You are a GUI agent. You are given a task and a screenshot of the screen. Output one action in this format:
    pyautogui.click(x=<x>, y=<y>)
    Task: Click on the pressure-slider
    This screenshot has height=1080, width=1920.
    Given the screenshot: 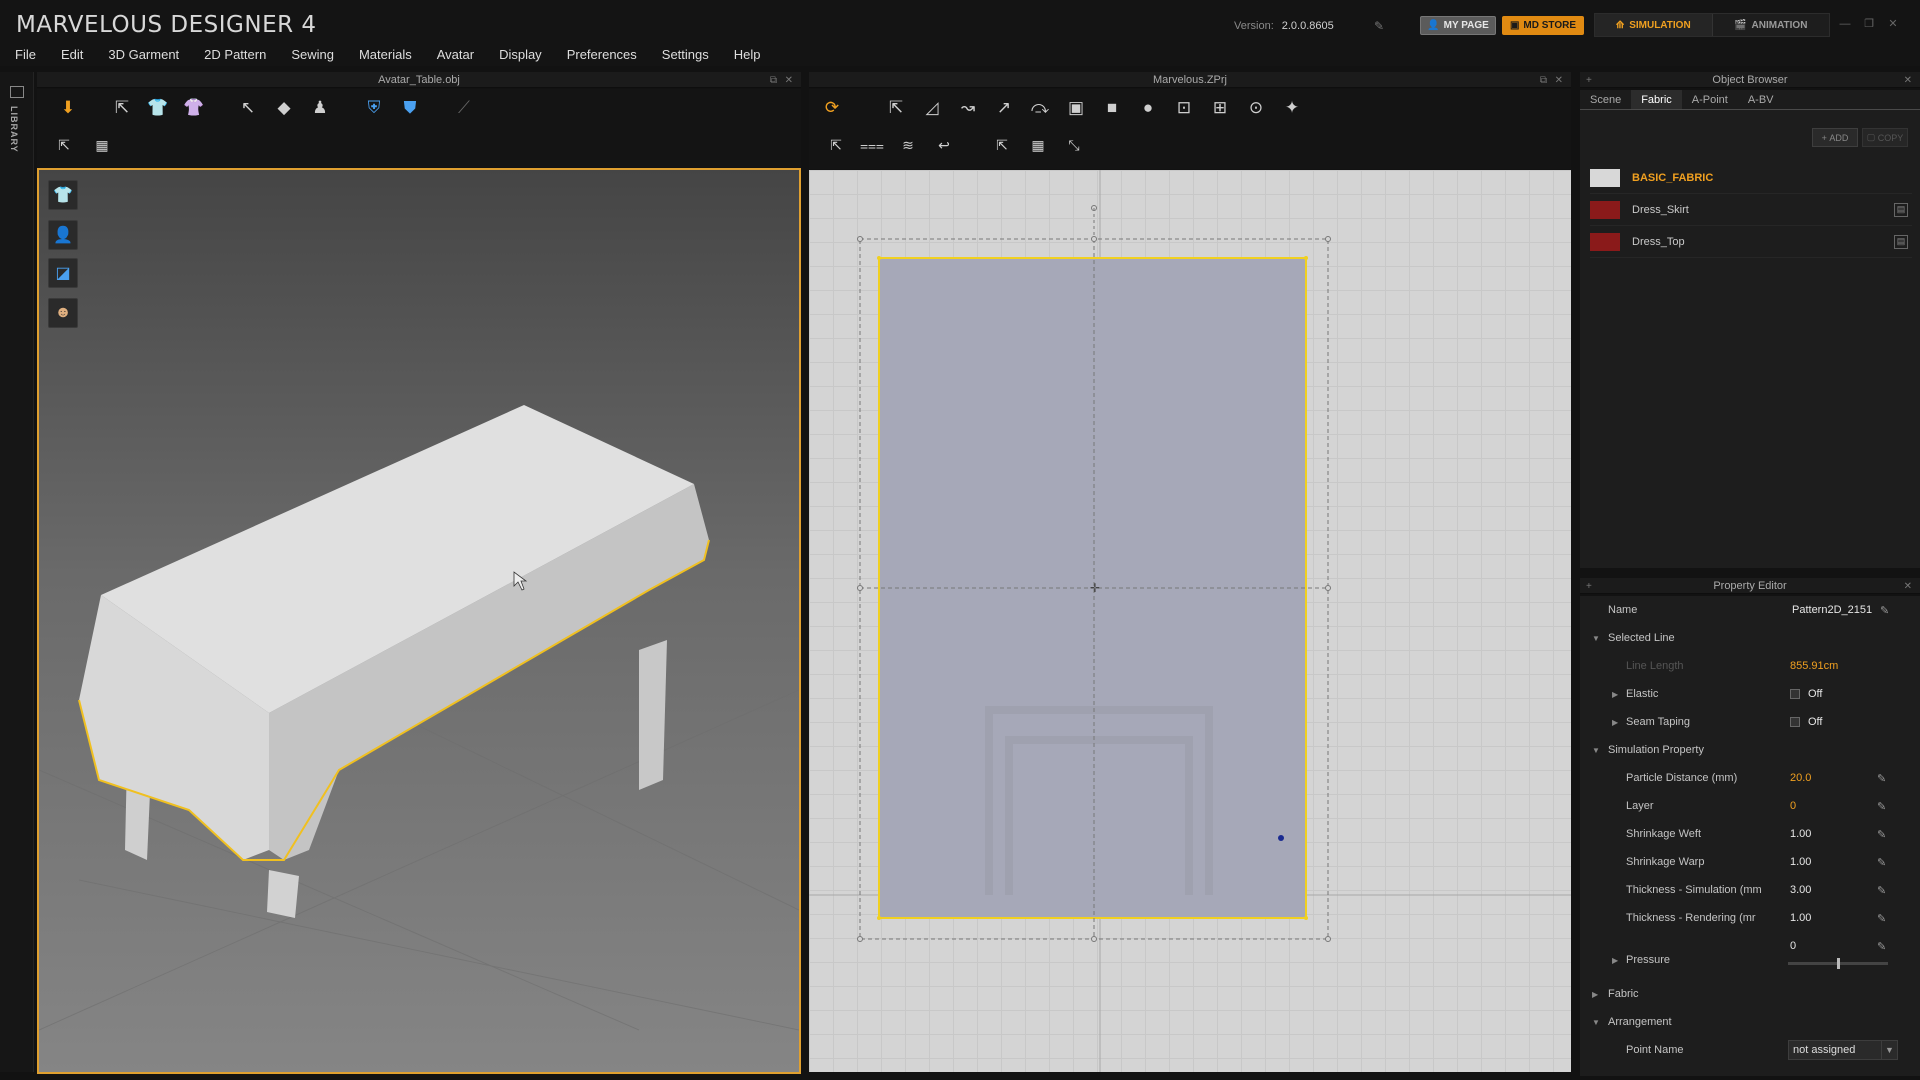 What is the action you would take?
    pyautogui.click(x=1838, y=963)
    